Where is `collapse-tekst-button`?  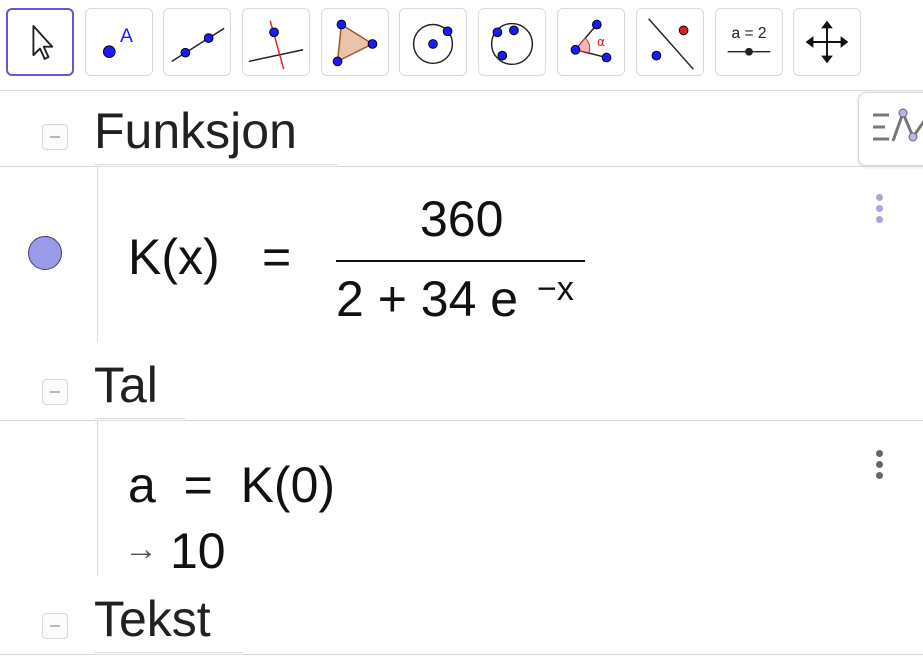 collapse-tekst-button is located at coordinates (55, 626).